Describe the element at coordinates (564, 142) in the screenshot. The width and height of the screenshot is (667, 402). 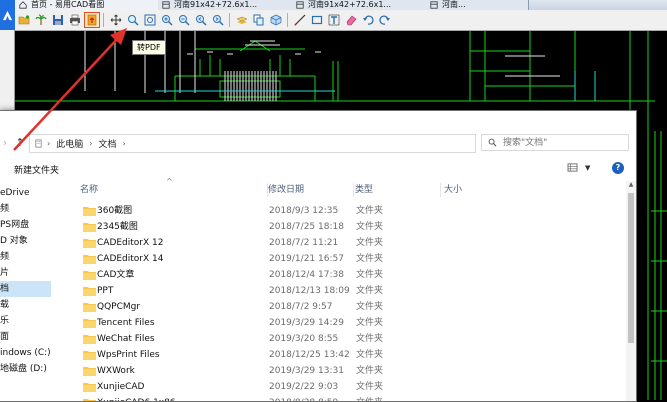
I see `search-input` at that location.